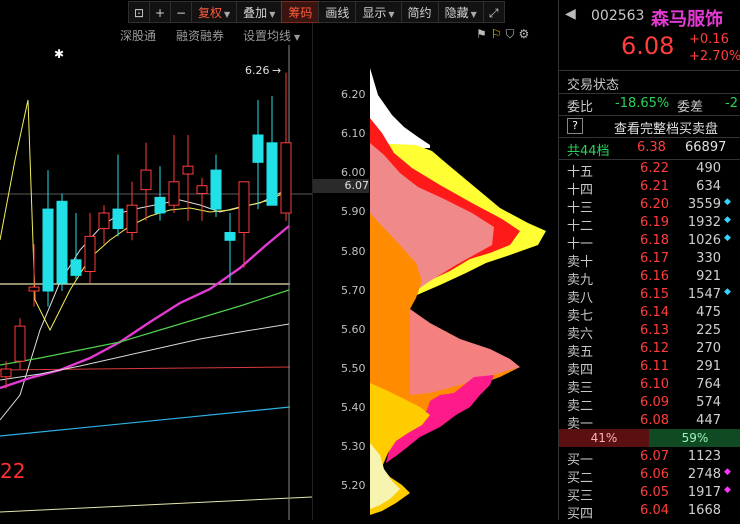 The image size is (740, 524). What do you see at coordinates (353, 94) in the screenshot?
I see `price-tick: 6.20` at bounding box center [353, 94].